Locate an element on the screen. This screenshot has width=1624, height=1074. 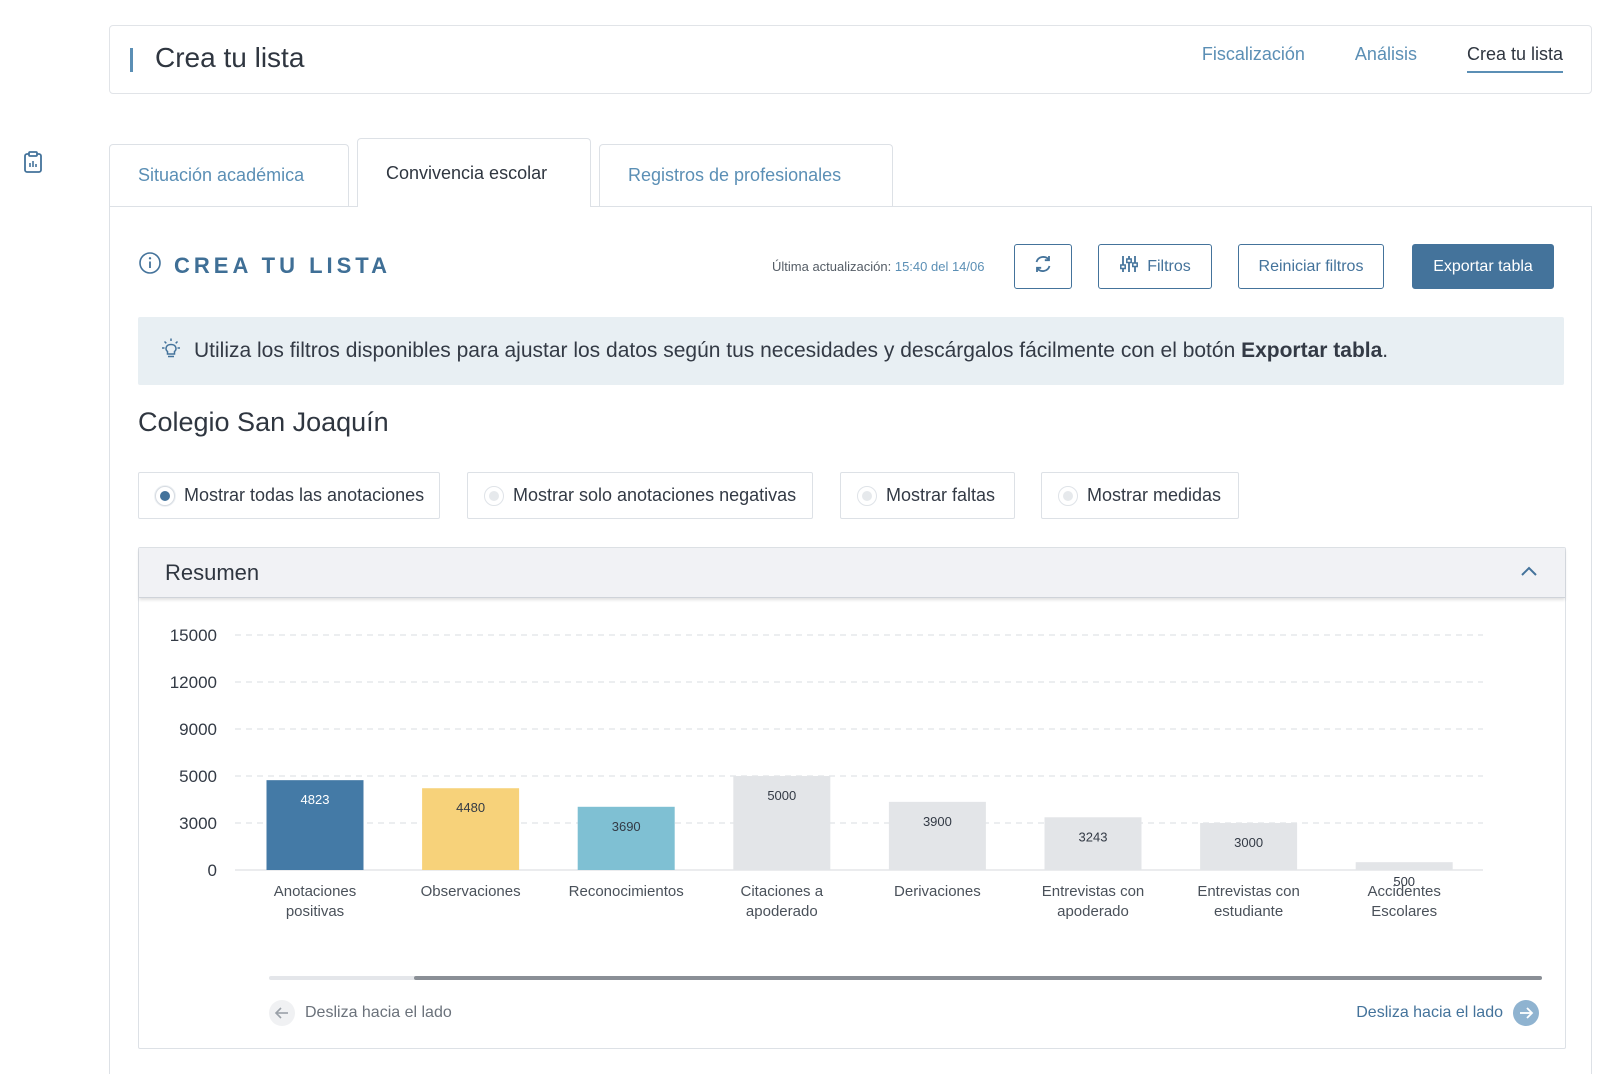
nav-fiscalizacion: Fiscalización is located at coordinates (1253, 58).